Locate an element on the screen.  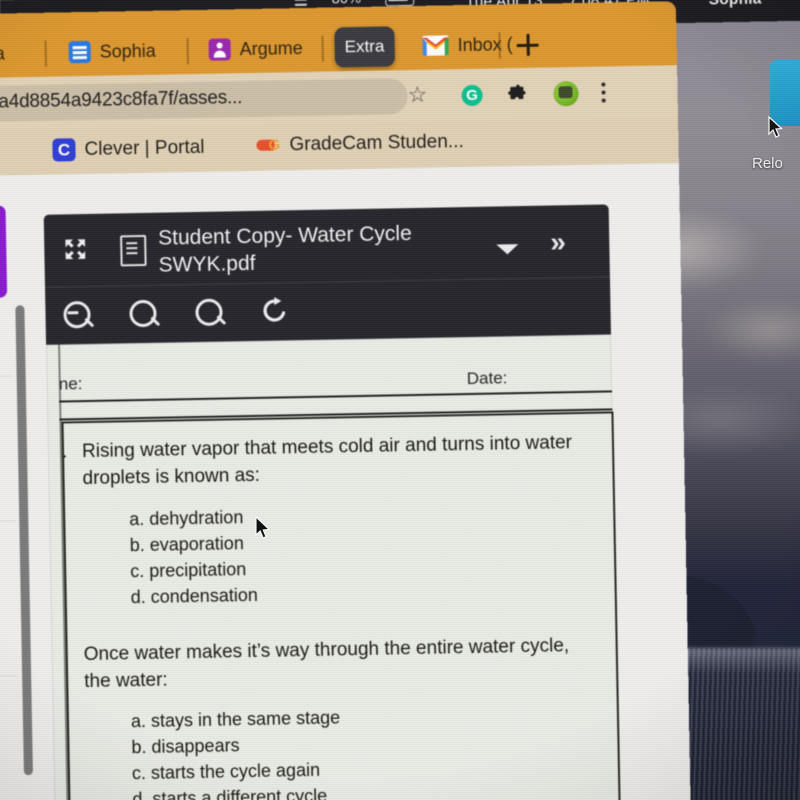
pdf-filename: Student Copy- Water Cycle SWYK.pdf is located at coordinates (284, 249).